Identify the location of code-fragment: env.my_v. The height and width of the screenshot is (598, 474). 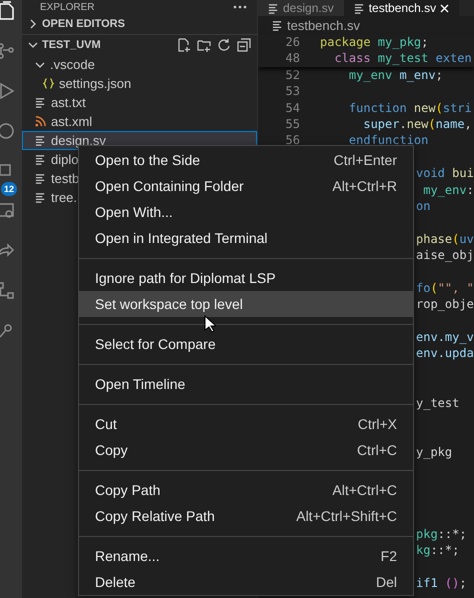
(445, 337).